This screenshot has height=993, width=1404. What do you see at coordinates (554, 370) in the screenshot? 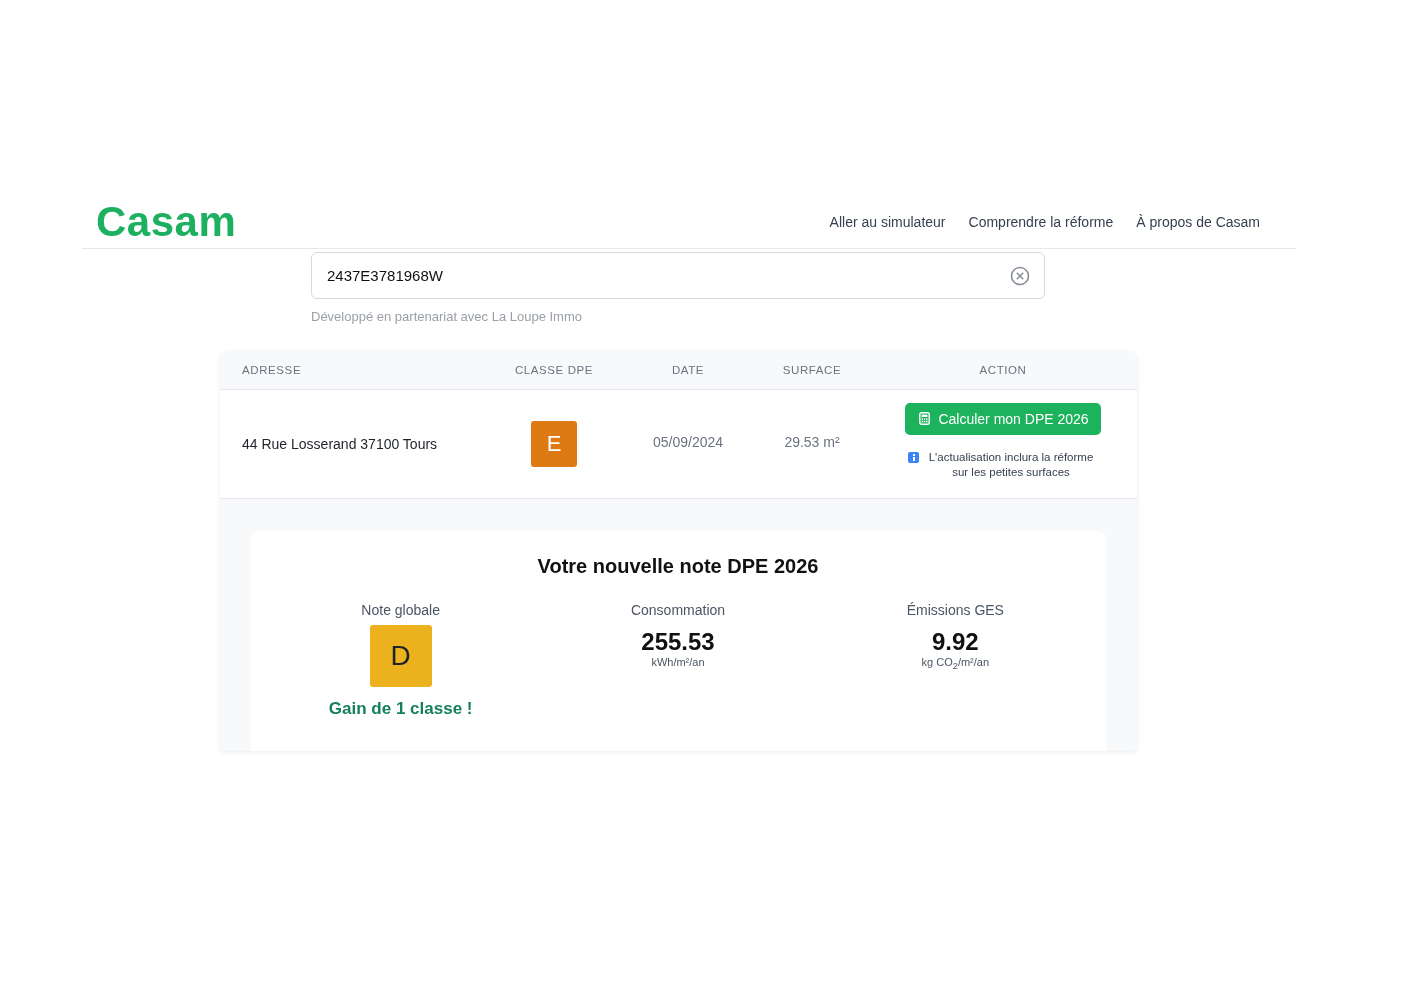
I see `column-header: CLASSE DPE` at bounding box center [554, 370].